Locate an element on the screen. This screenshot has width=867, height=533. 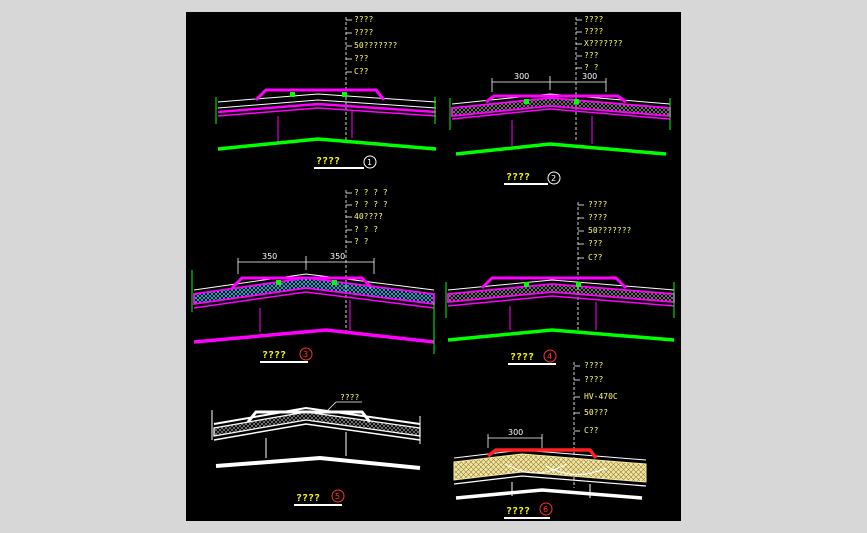
detail-1: ???? ???? 50??????? ??? C?? ???? 1 is located at coordinates (326, 92).